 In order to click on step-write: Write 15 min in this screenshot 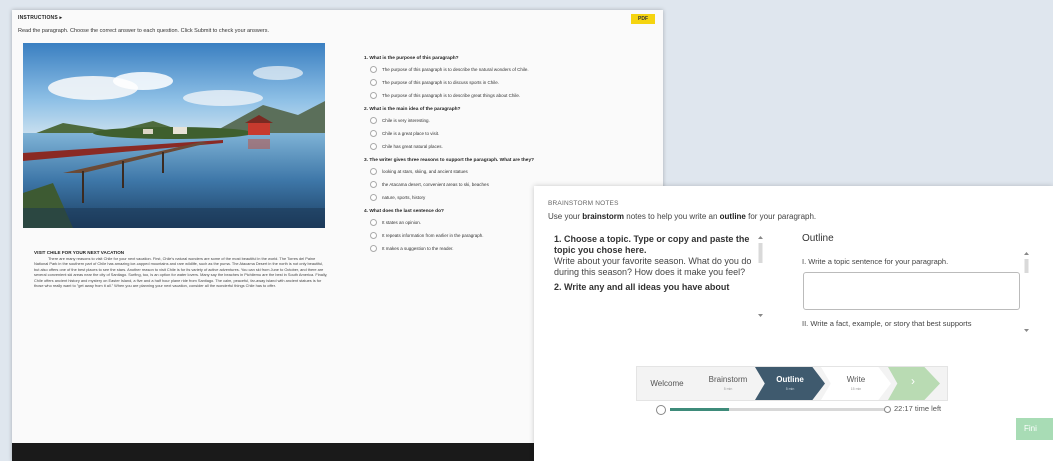, I will do `click(856, 383)`.